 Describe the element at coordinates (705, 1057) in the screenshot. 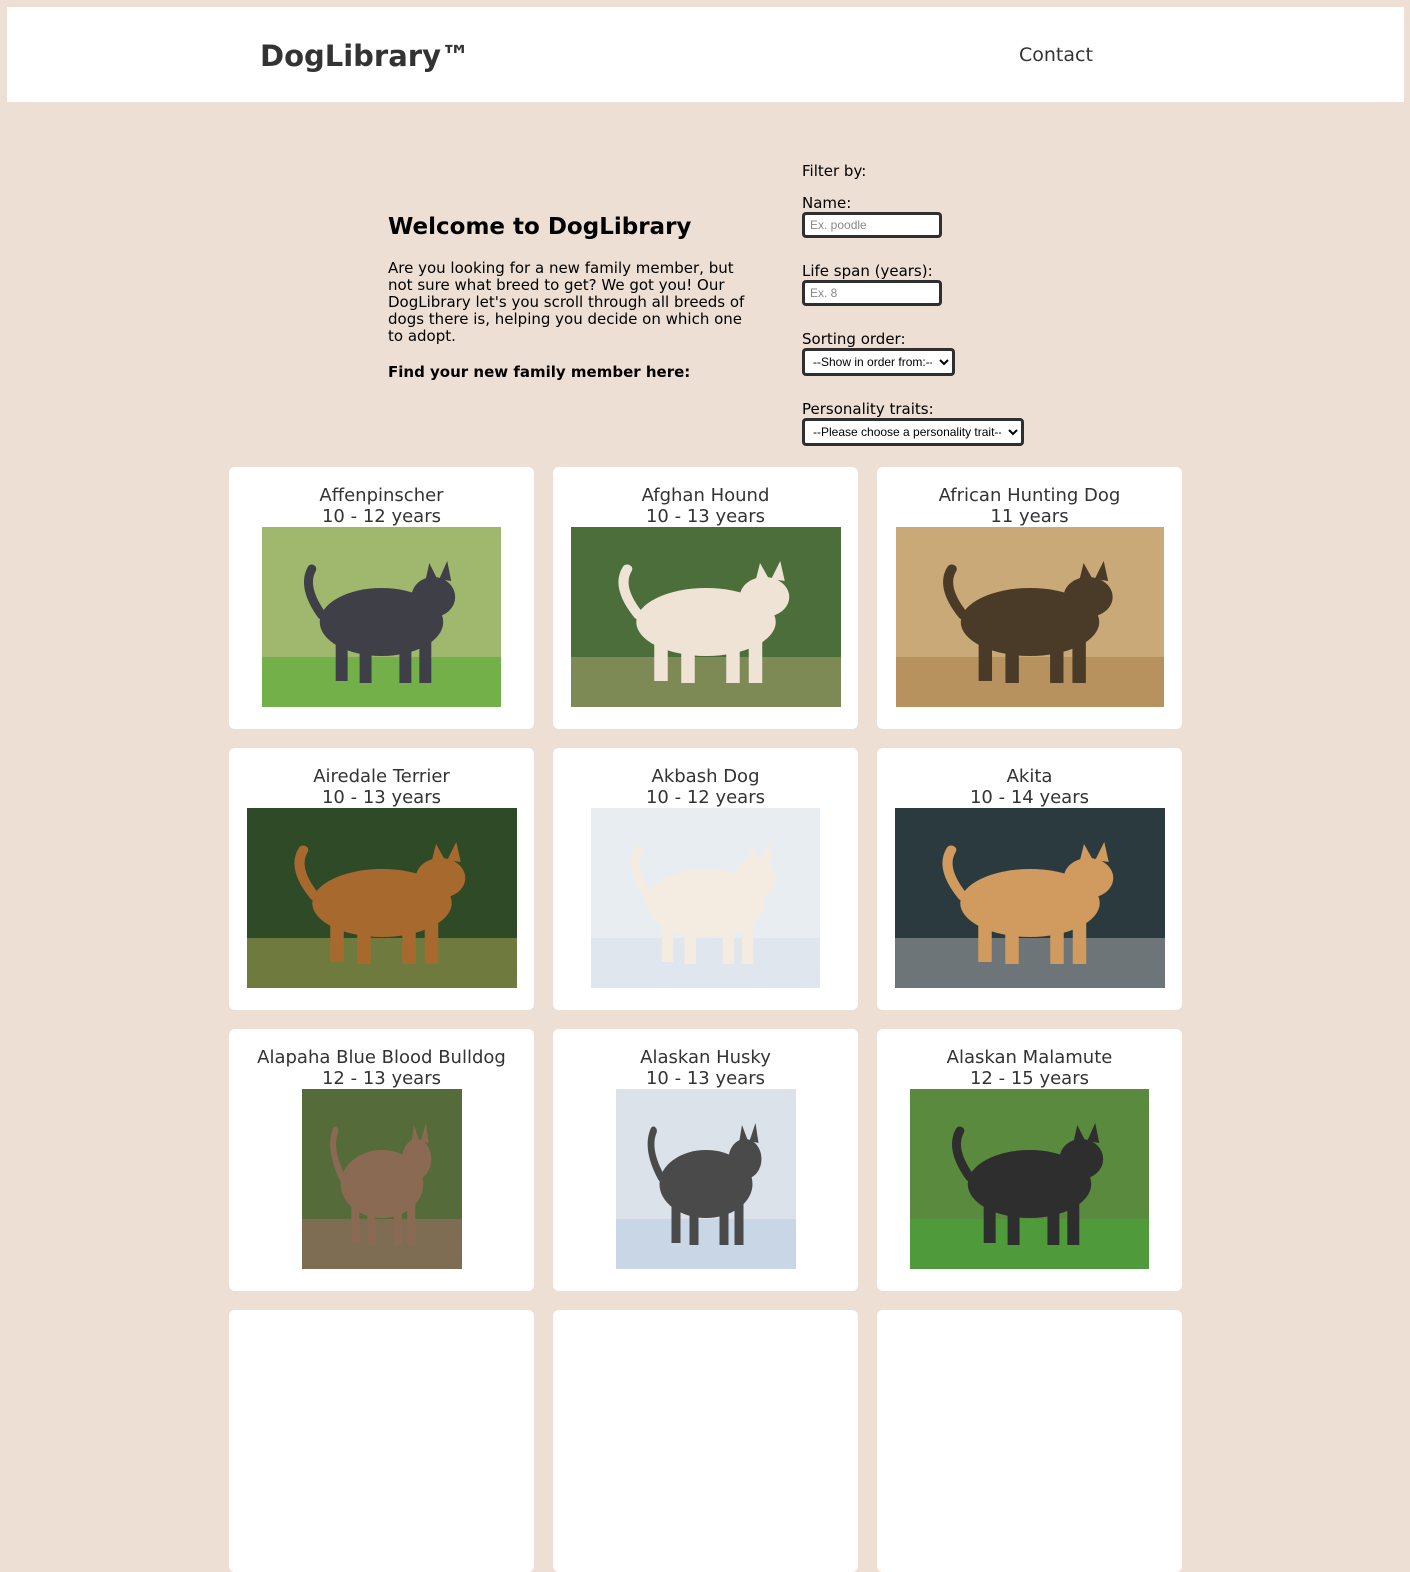

I see `dog-breed-name: Alaskan Husky` at that location.